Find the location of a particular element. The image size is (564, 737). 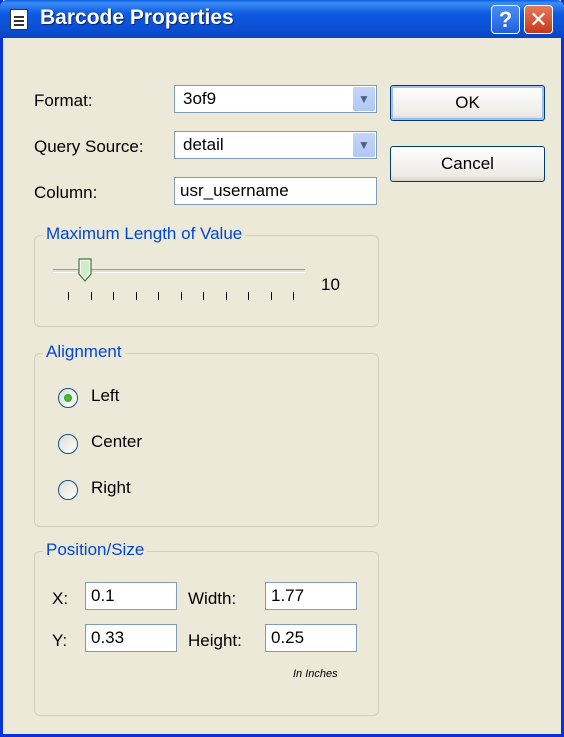

max-length-legend: Maximum Length of Value is located at coordinates (144, 234).